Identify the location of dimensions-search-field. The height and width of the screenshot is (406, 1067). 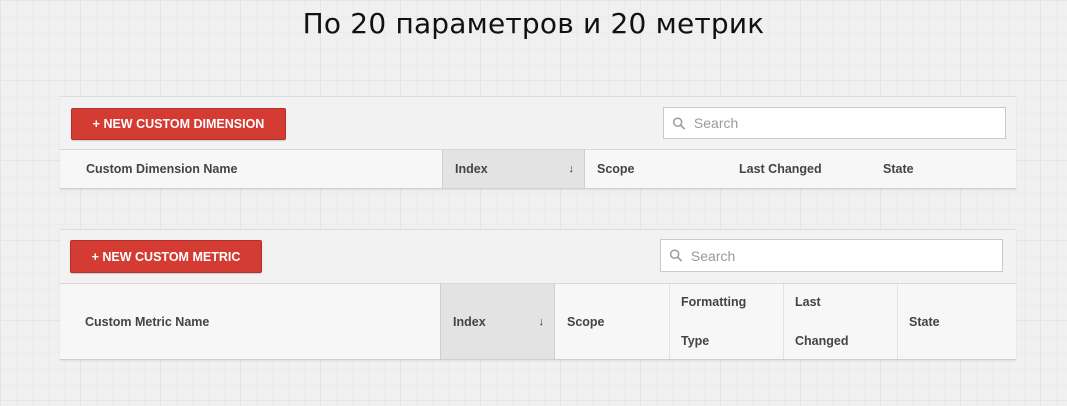
(834, 123).